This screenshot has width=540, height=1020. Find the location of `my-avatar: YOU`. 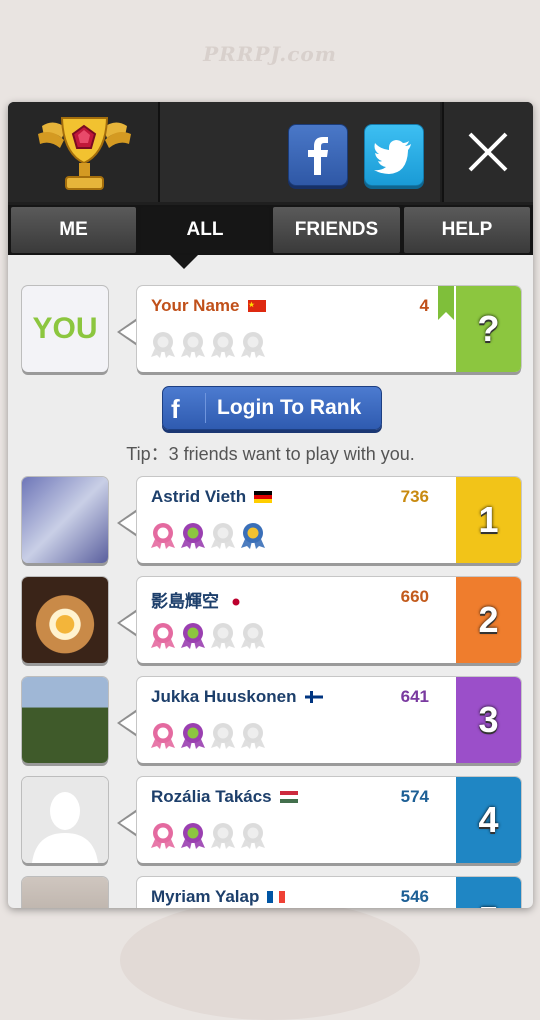

my-avatar: YOU is located at coordinates (65, 329).